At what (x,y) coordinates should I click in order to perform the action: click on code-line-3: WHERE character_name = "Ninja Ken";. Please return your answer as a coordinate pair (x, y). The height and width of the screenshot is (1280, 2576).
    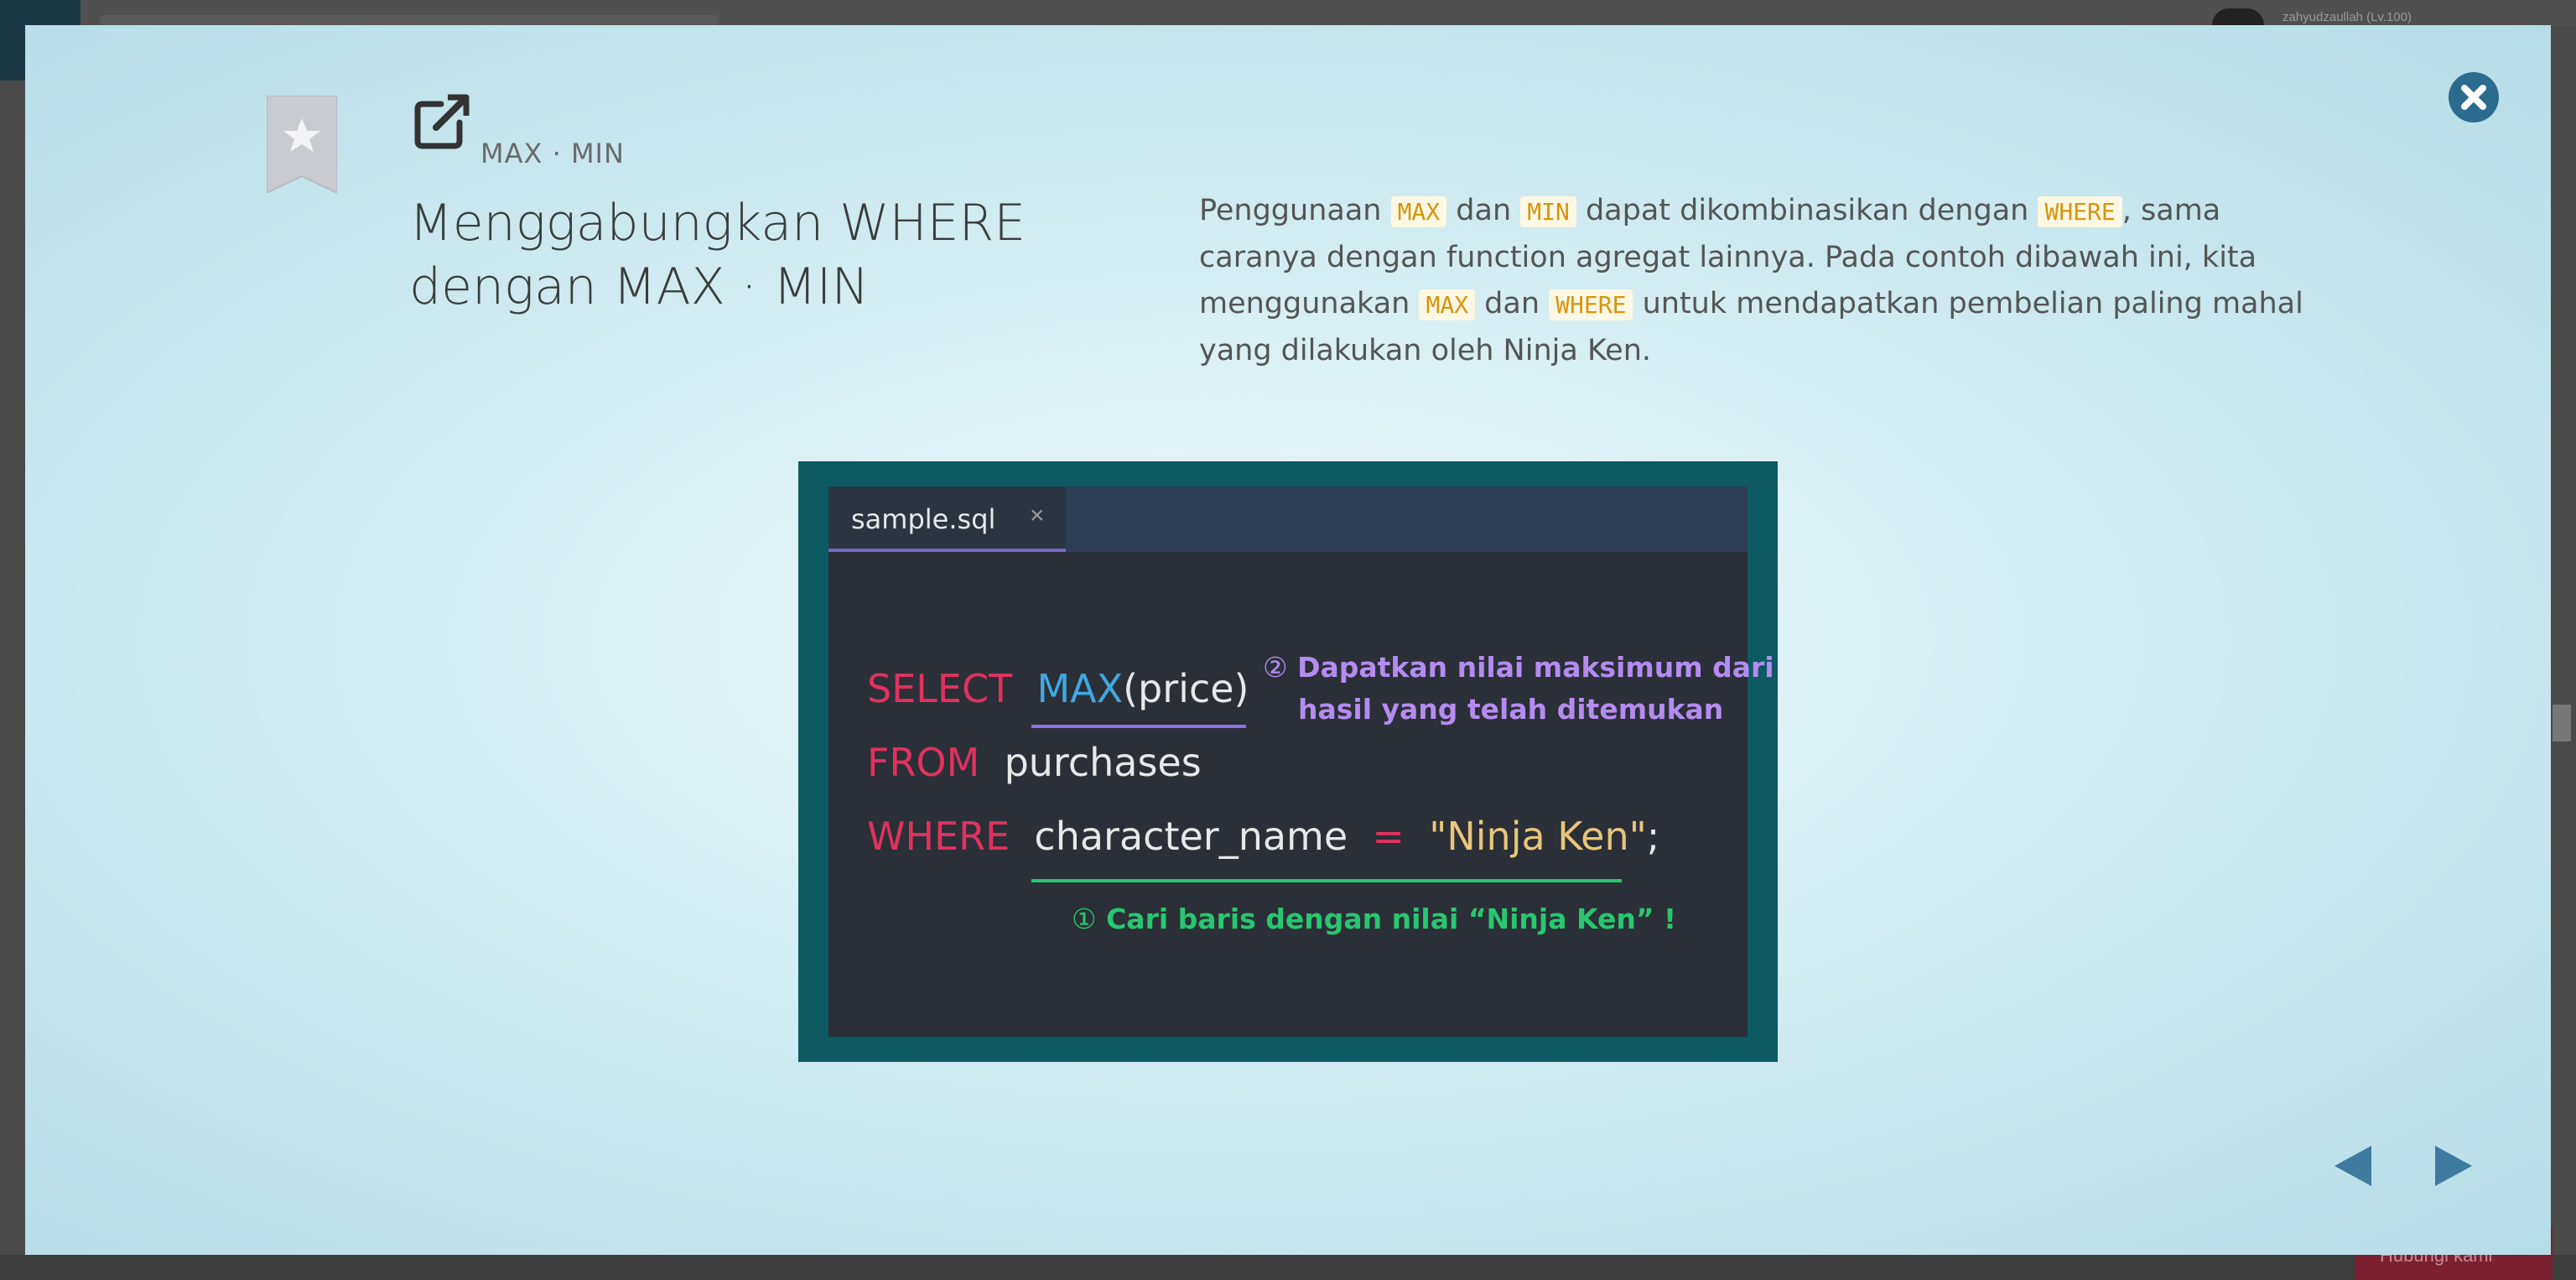
    Looking at the image, I should click on (1263, 836).